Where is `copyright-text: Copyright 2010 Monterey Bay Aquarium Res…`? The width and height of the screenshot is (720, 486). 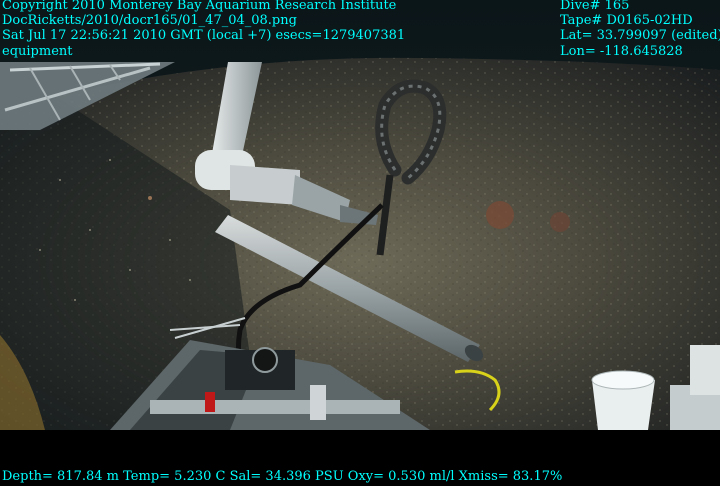 copyright-text: Copyright 2010 Monterey Bay Aquarium Res… is located at coordinates (199, 6).